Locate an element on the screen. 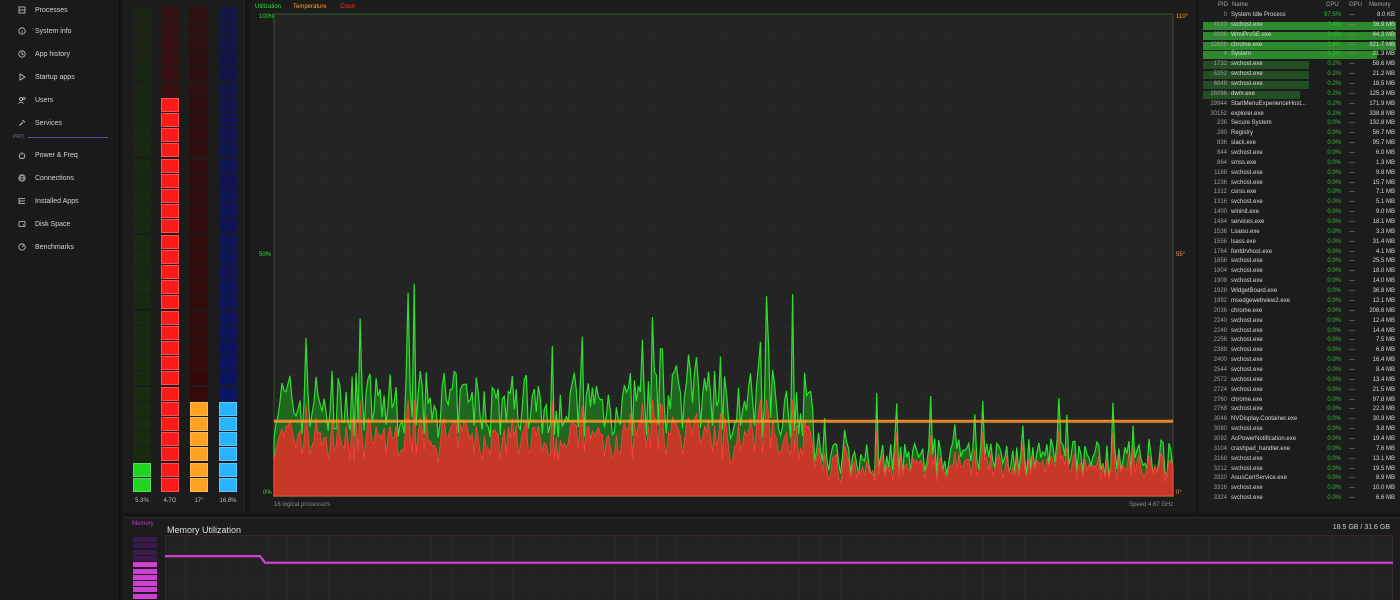 The image size is (1400, 600). process-row: 3092 AcPowerNotification.exe 0.0% — 19.4 MB is located at coordinates (1299, 440).